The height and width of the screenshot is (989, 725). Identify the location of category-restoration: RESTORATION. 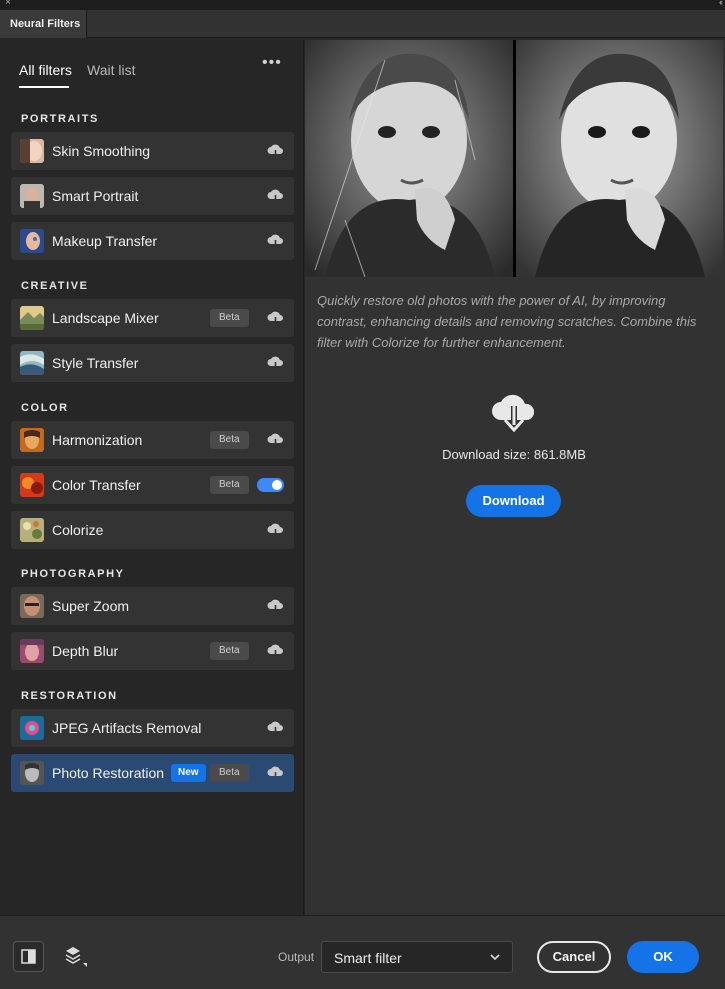
(69, 696).